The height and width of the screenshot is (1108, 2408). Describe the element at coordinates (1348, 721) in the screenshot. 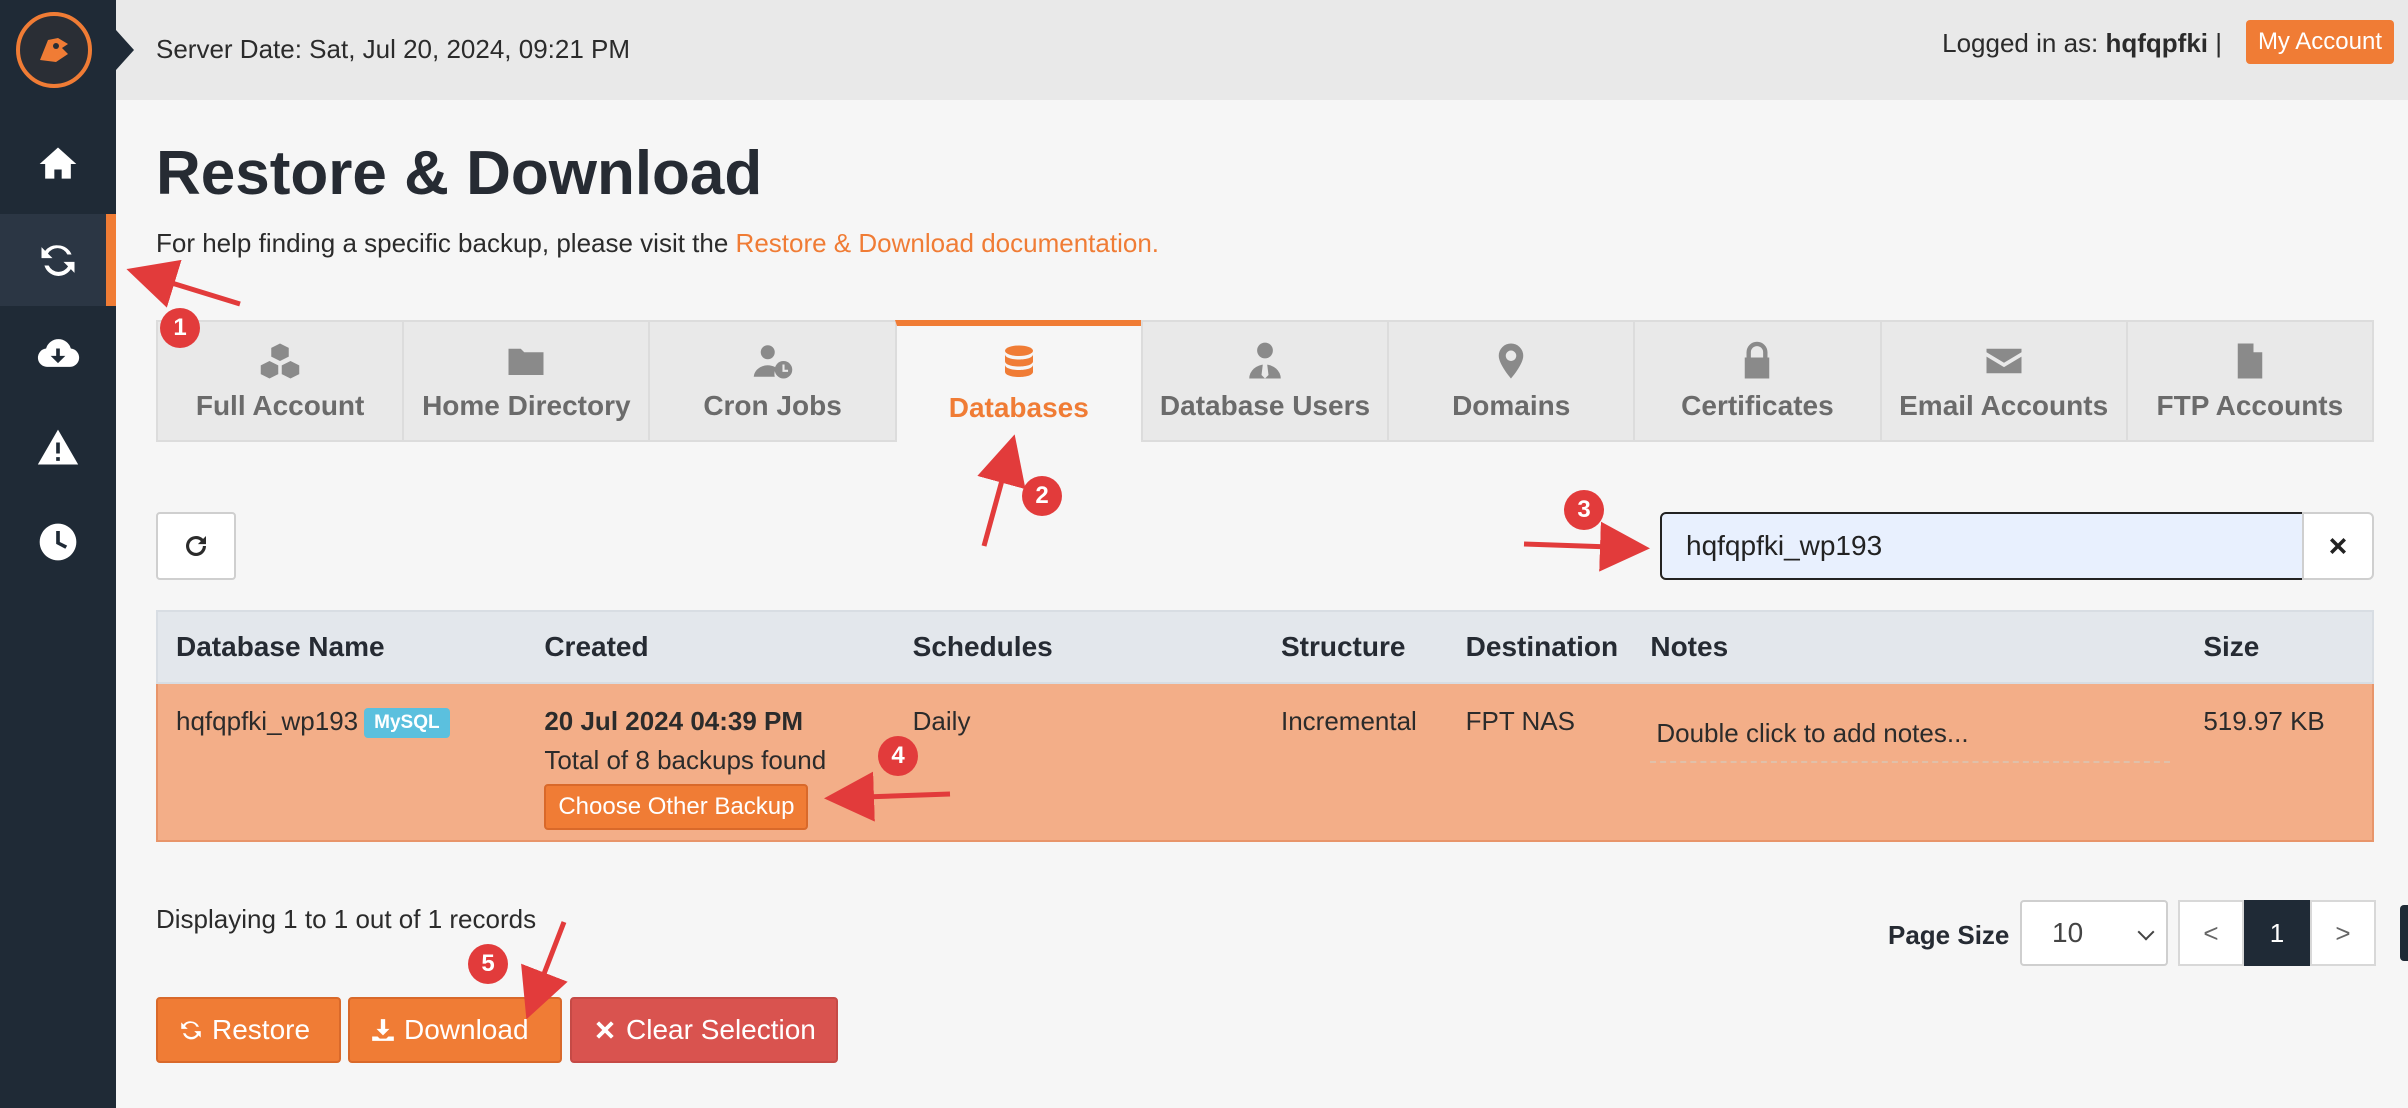

I see `structure-cell: Incremental` at that location.